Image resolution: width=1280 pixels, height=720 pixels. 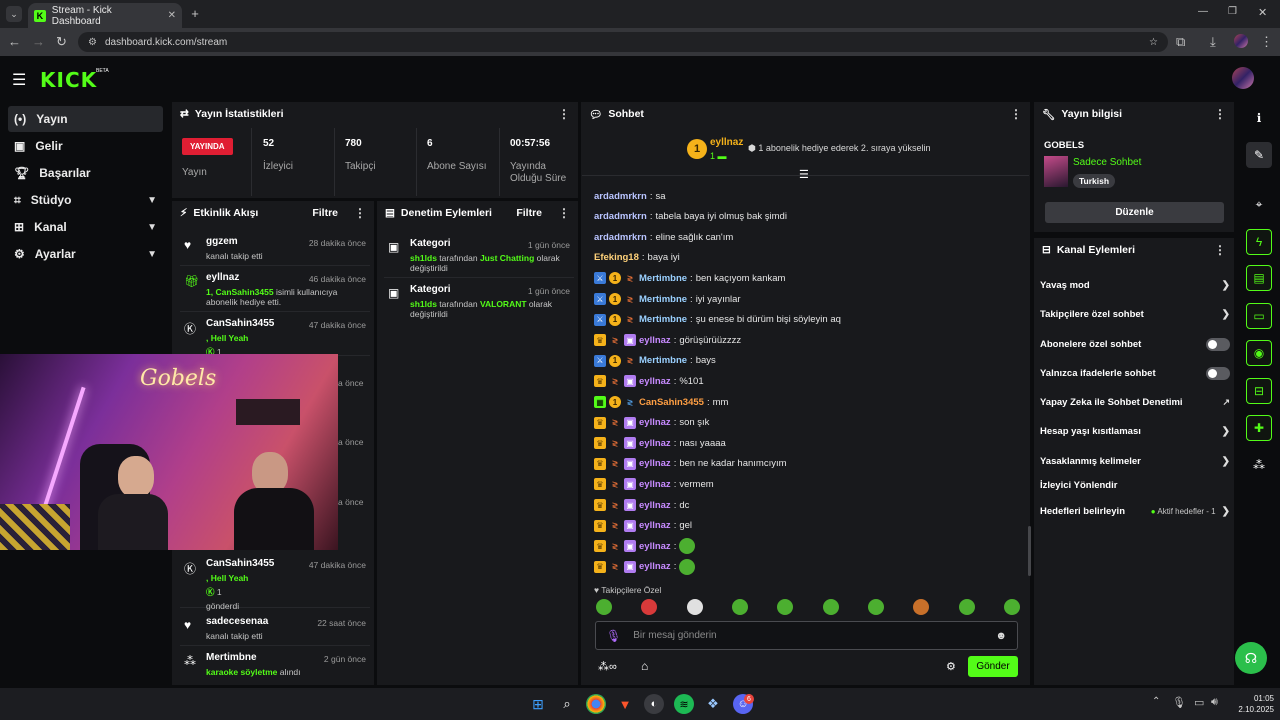 I want to click on chat-username: Efeking18, so click(x=616, y=257).